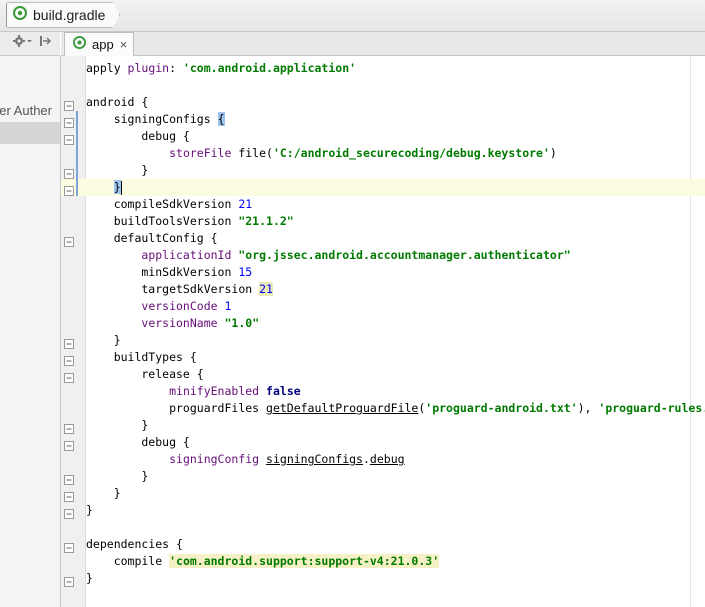 Image resolution: width=705 pixels, height=607 pixels. I want to click on code-line: minSdkVersion 15, so click(395, 272).